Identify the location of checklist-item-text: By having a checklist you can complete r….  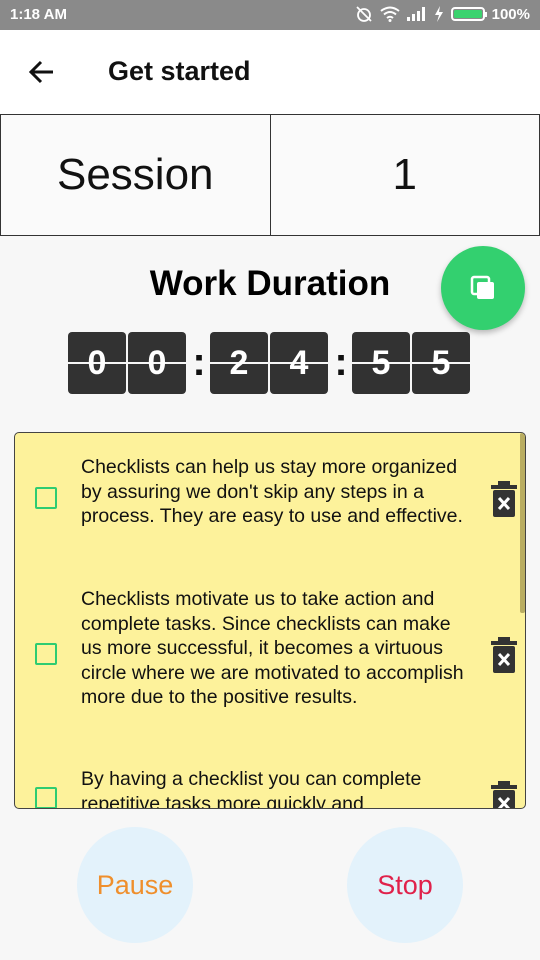
(251, 788).